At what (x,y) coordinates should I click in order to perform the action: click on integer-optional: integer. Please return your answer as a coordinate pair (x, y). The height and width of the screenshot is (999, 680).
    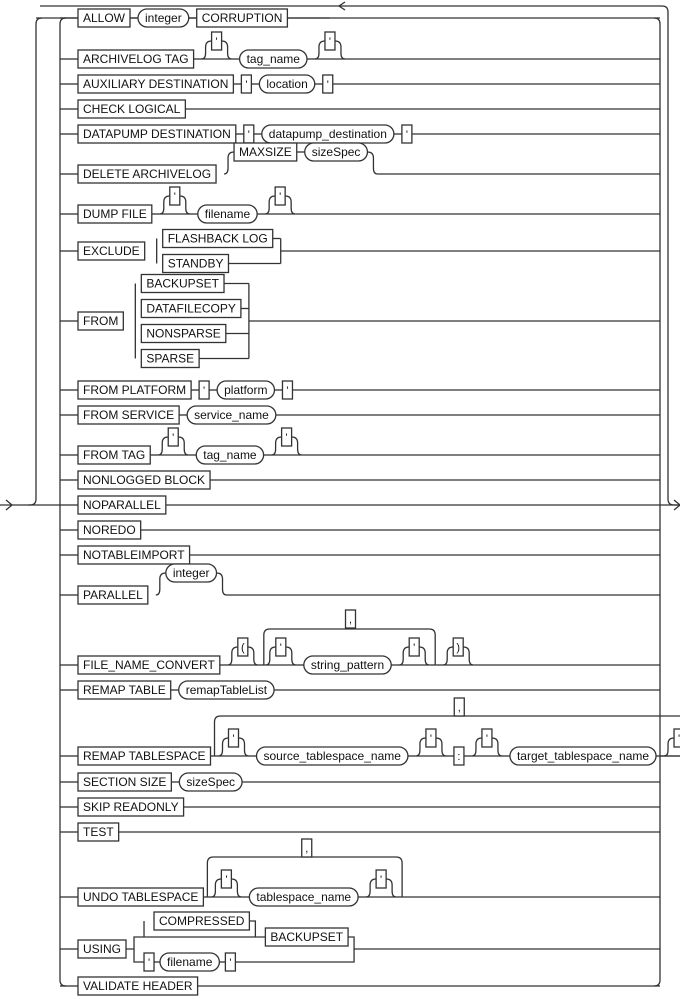
    Looking at the image, I should click on (191, 573).